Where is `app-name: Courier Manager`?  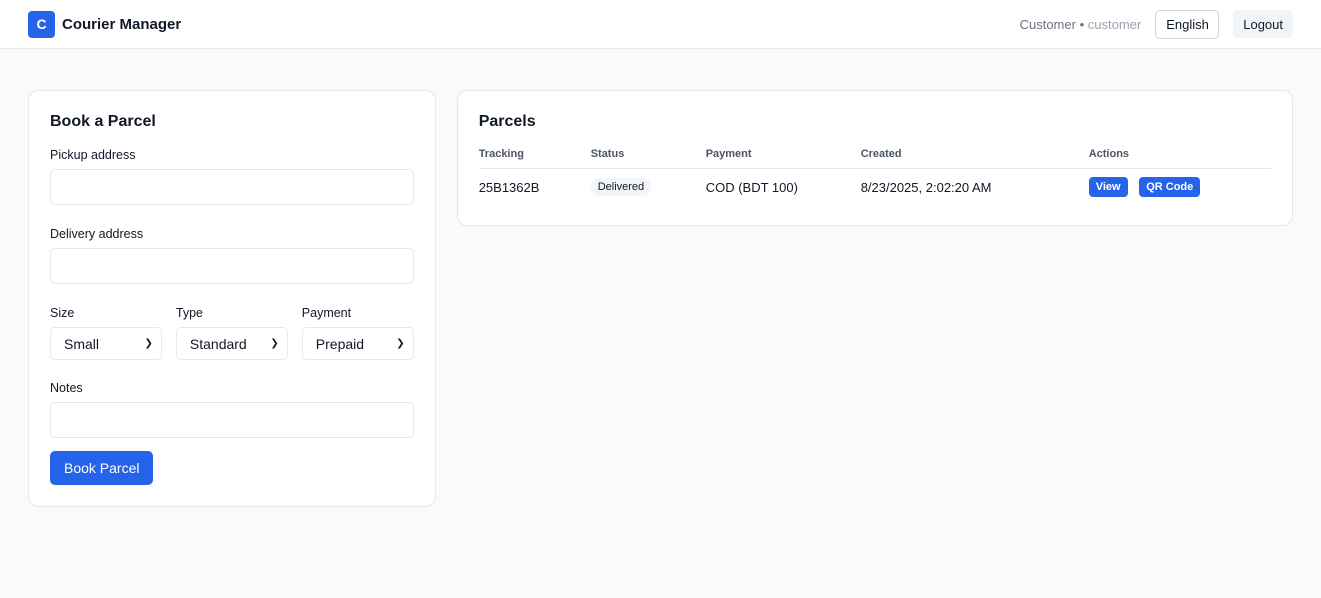 app-name: Courier Manager is located at coordinates (122, 24).